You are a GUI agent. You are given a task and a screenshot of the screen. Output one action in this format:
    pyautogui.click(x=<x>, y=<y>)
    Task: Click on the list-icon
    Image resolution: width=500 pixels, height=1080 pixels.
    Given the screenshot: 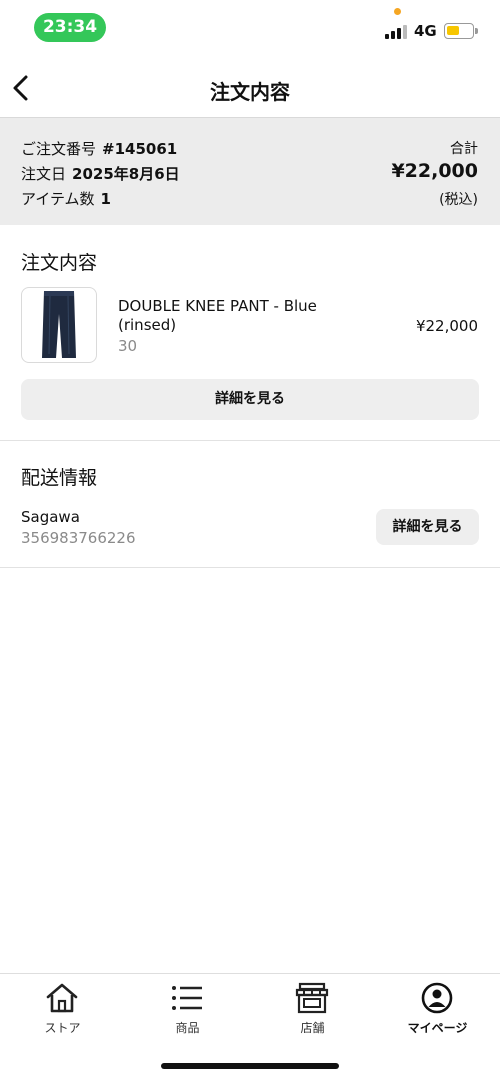 What is the action you would take?
    pyautogui.click(x=187, y=998)
    